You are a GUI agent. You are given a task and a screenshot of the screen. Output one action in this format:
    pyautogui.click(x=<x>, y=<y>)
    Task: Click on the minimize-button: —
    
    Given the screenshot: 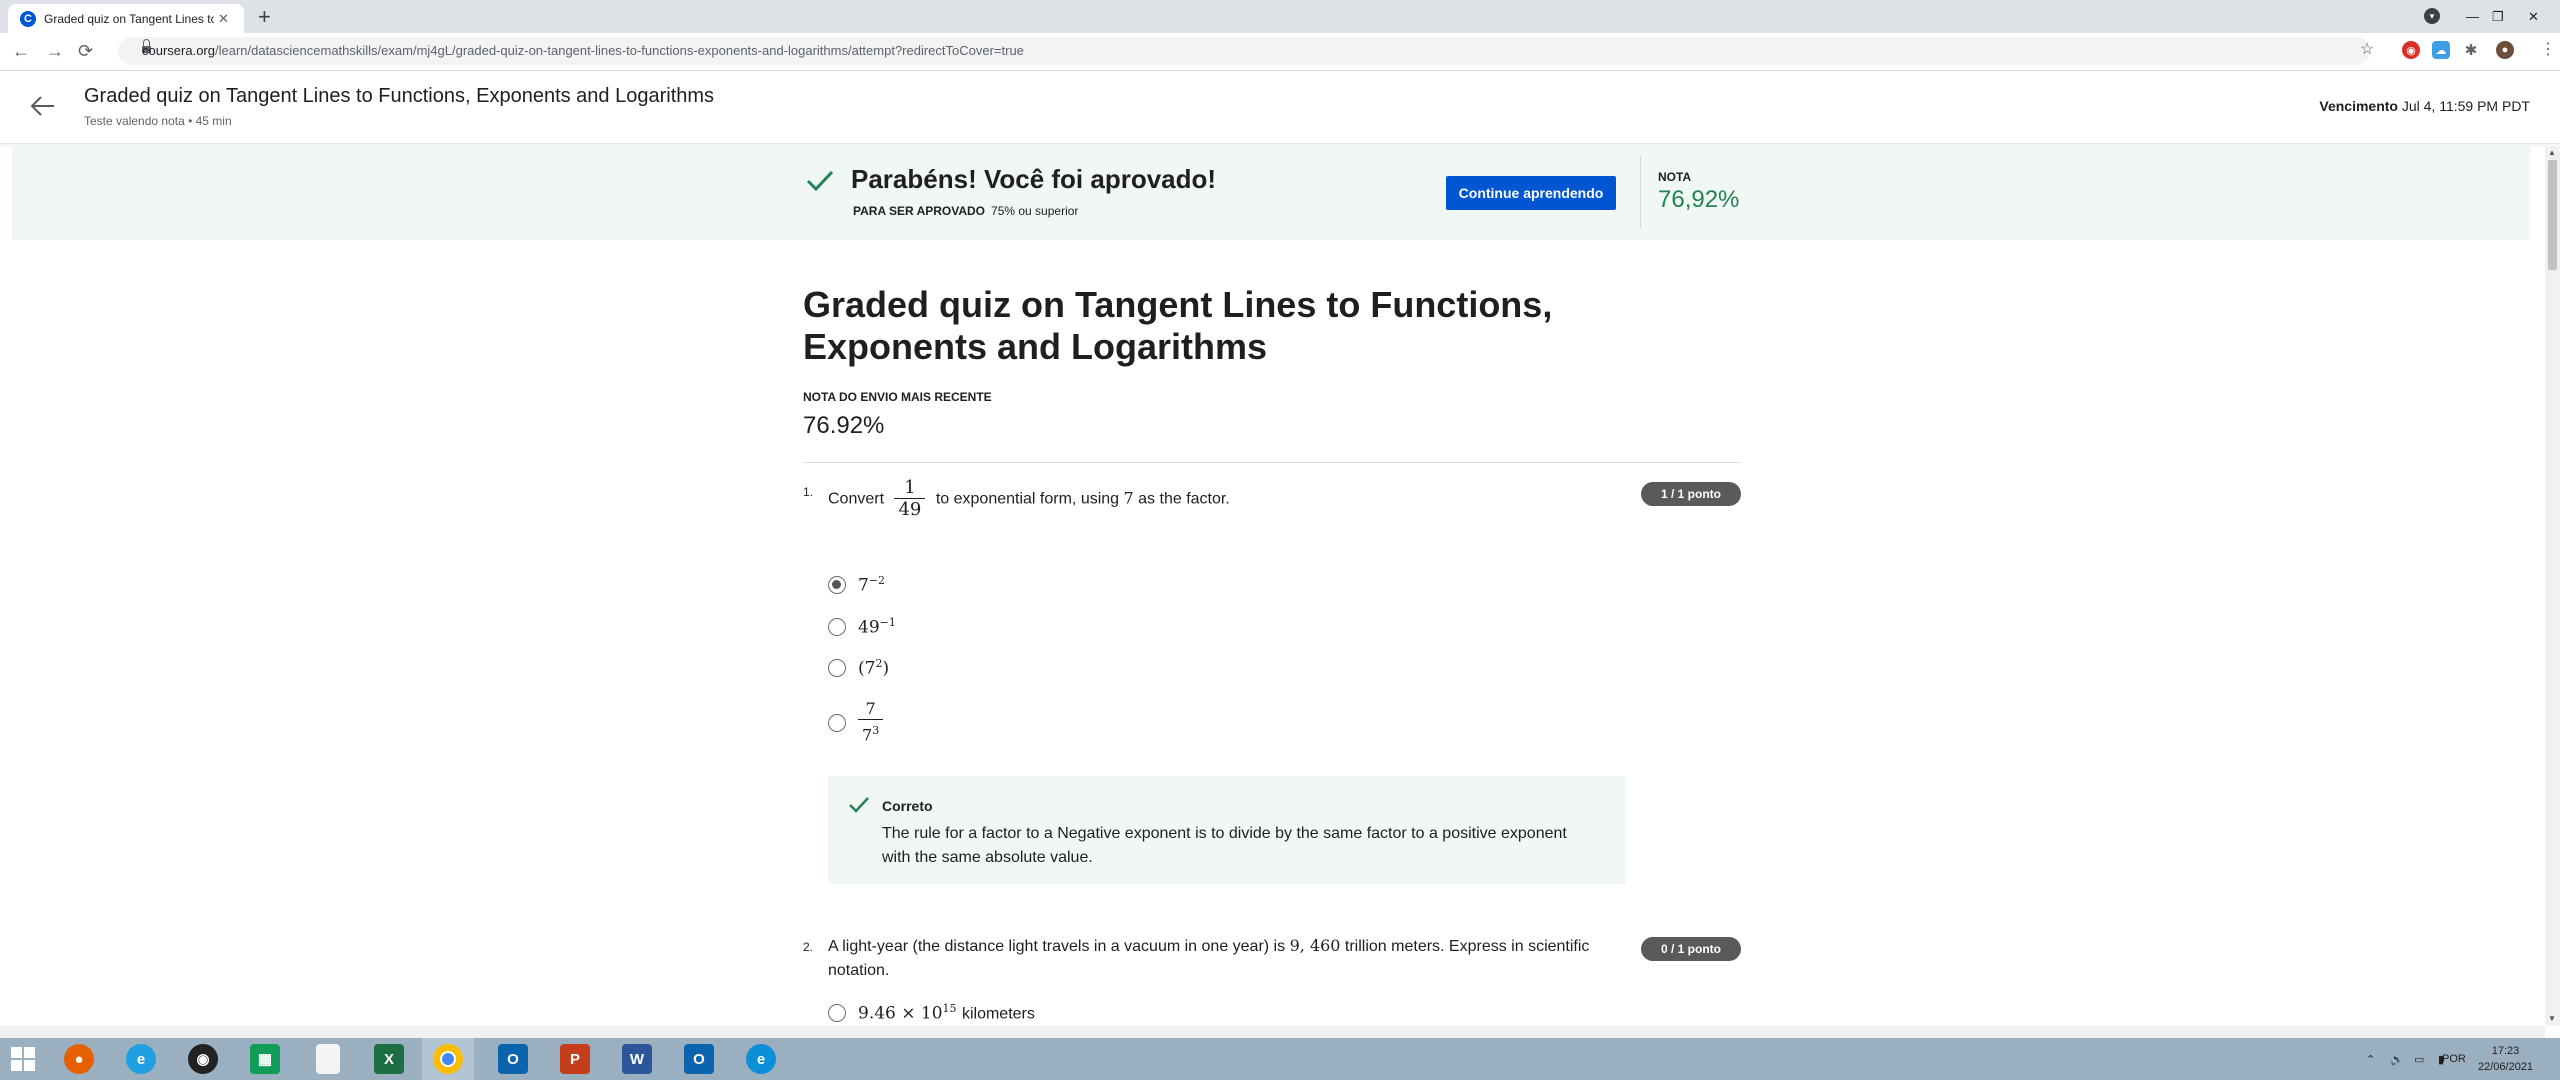 What is the action you would take?
    pyautogui.click(x=2472, y=16)
    